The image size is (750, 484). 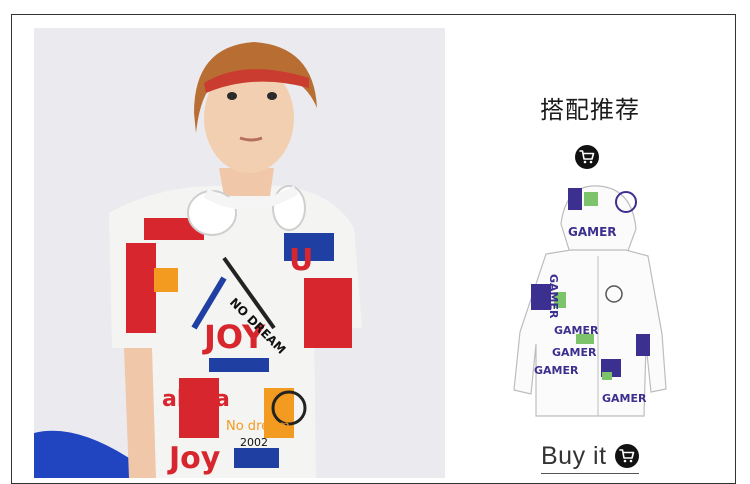 What do you see at coordinates (591, 302) in the screenshot?
I see `jacket-product-image: GAMER GAMER GAMER GAMER GAMER GAMER` at bounding box center [591, 302].